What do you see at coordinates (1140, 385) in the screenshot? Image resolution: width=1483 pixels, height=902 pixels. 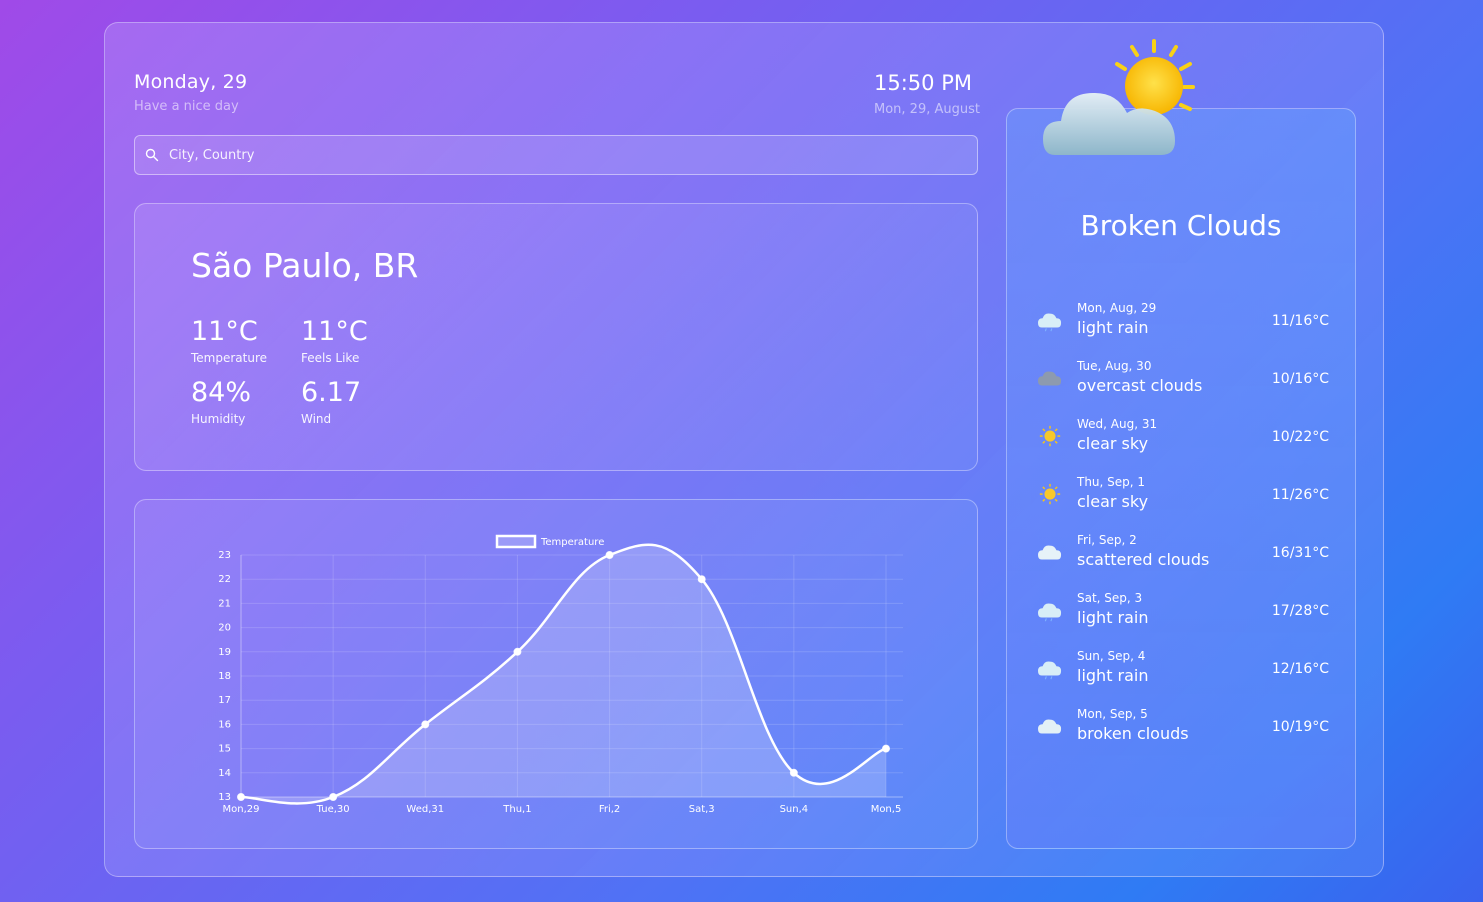 I see `forecast-description: overcast clouds` at bounding box center [1140, 385].